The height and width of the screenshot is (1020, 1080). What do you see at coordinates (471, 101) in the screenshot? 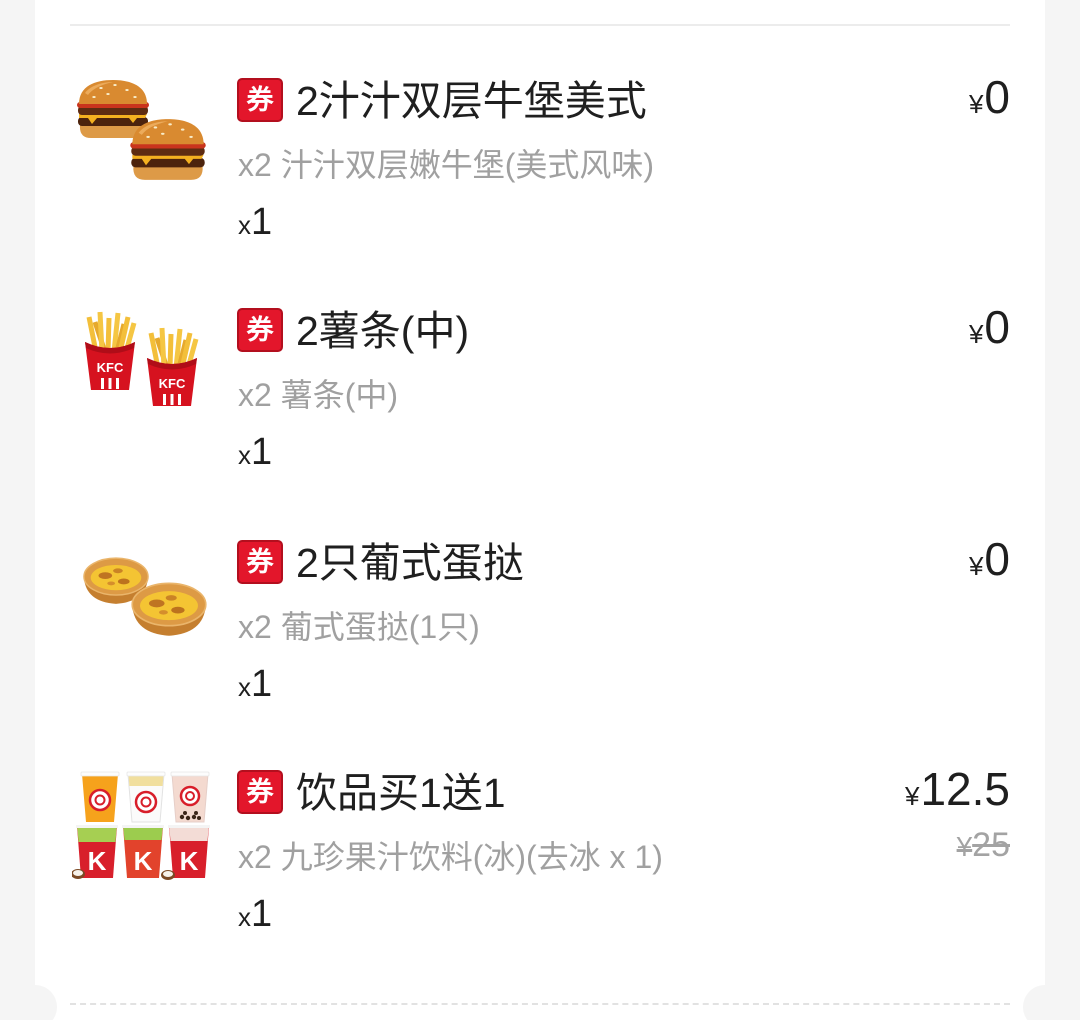
I see `item-title: 2汁汁双层牛堡美式` at bounding box center [471, 101].